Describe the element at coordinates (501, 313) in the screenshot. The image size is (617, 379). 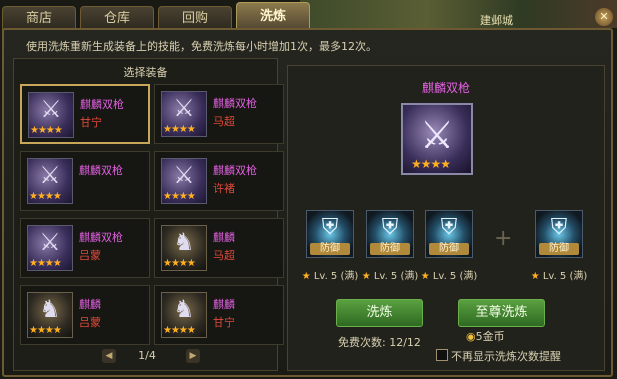
I see `supreme-refine-button: 至尊洗炼` at that location.